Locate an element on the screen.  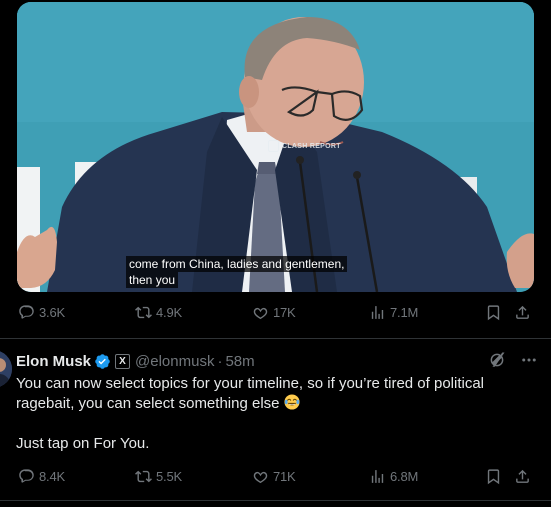
joy-emoji-icon is located at coordinates (292, 402).